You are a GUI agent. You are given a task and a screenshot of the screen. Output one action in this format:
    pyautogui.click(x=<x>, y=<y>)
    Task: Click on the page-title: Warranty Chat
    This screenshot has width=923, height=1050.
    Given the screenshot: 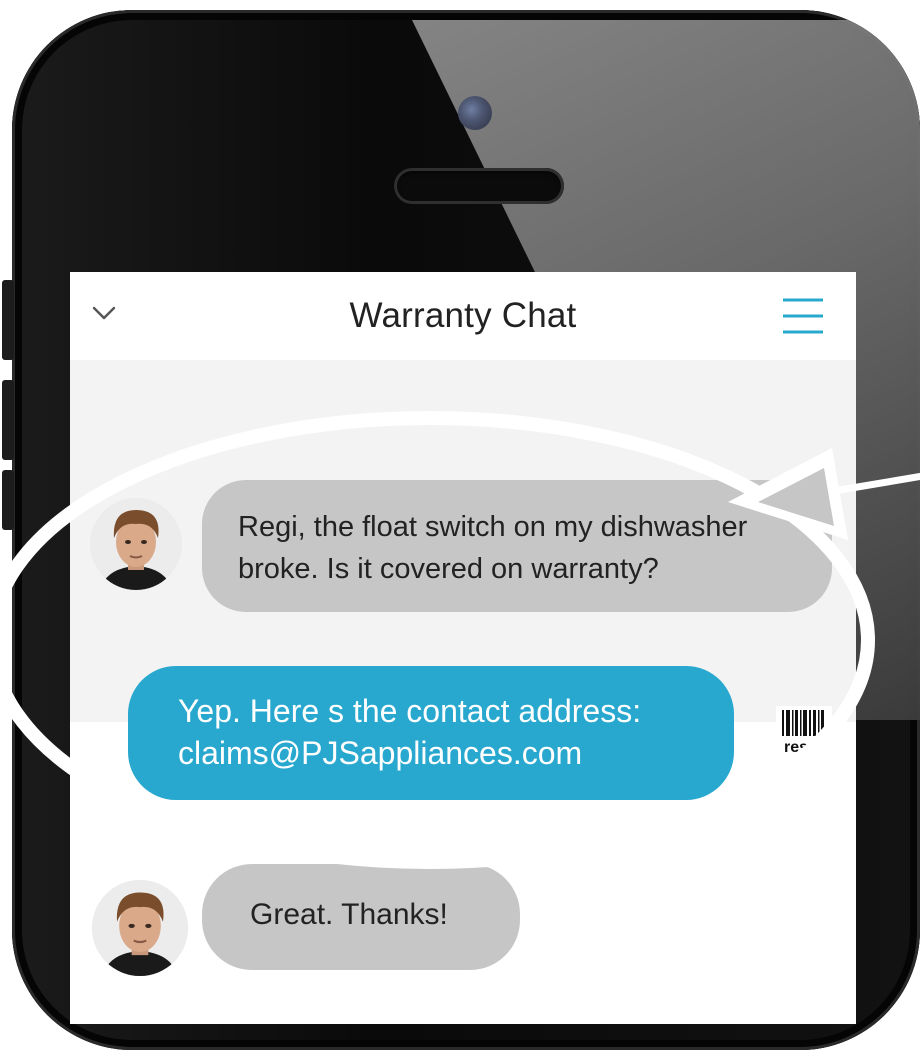 What is the action you would take?
    pyautogui.click(x=463, y=315)
    